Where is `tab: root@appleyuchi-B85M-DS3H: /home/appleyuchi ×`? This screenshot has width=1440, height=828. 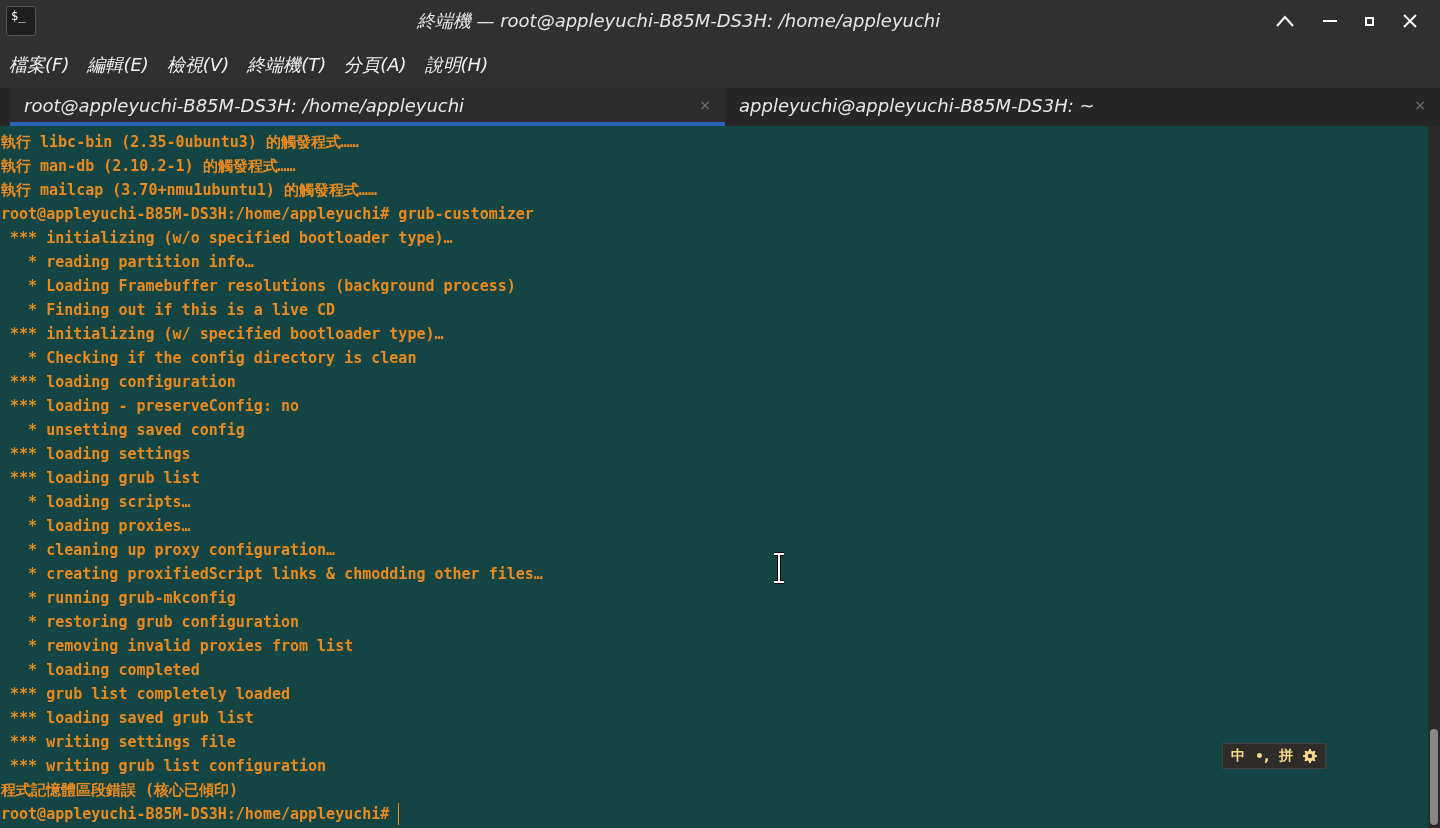 tab: root@appleyuchi-B85M-DS3H: /home/appleyuchi × is located at coordinates (367, 107).